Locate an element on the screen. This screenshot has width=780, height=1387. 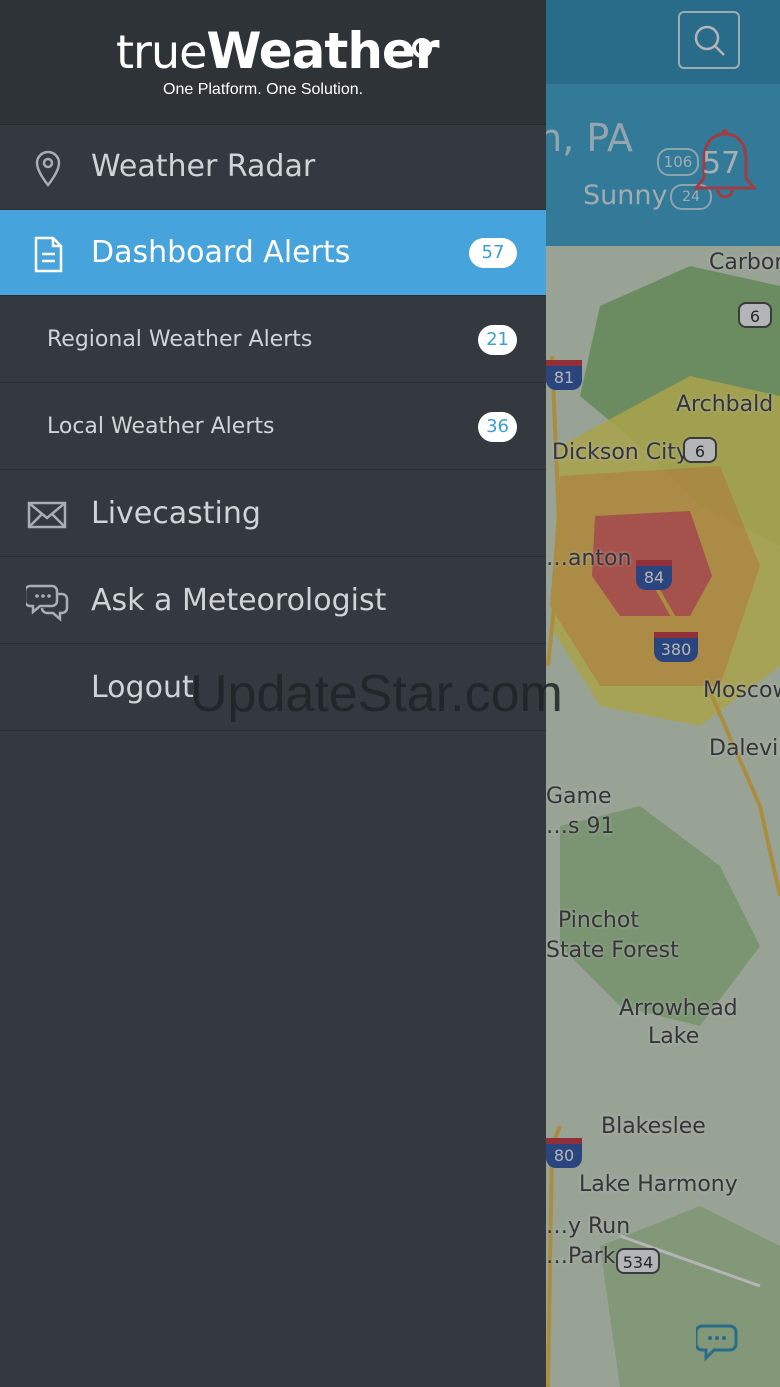
menu-item-livecasting: Livecasting is located at coordinates (273, 514).